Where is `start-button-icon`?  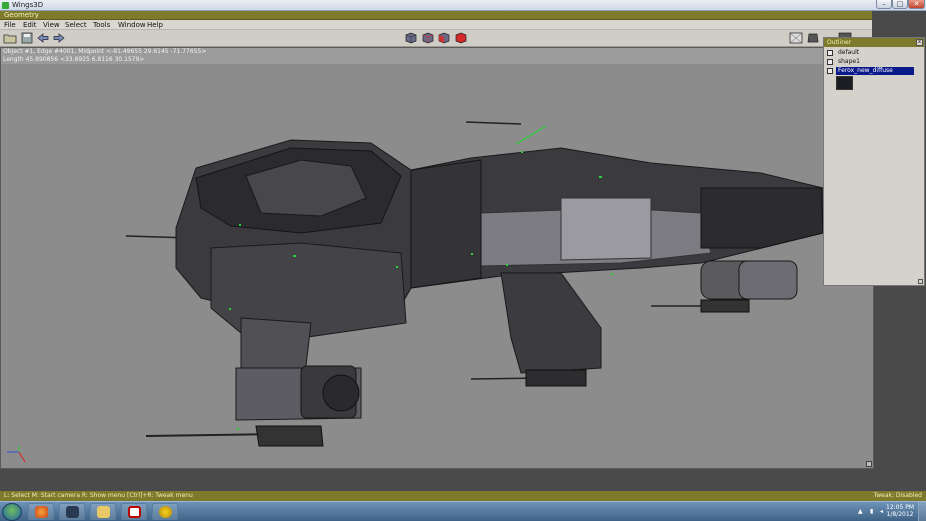
start-button-icon is located at coordinates (12, 512).